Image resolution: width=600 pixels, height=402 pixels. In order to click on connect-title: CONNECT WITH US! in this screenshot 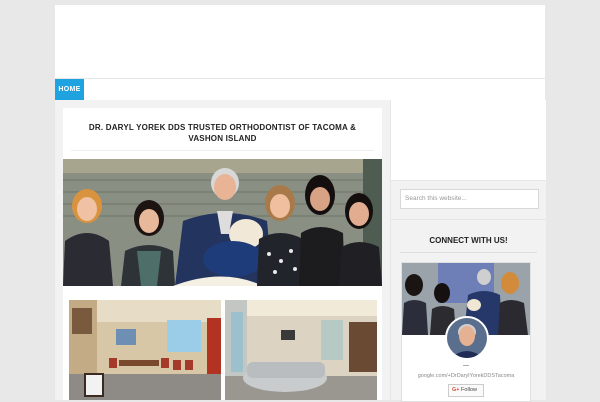, I will do `click(468, 240)`.